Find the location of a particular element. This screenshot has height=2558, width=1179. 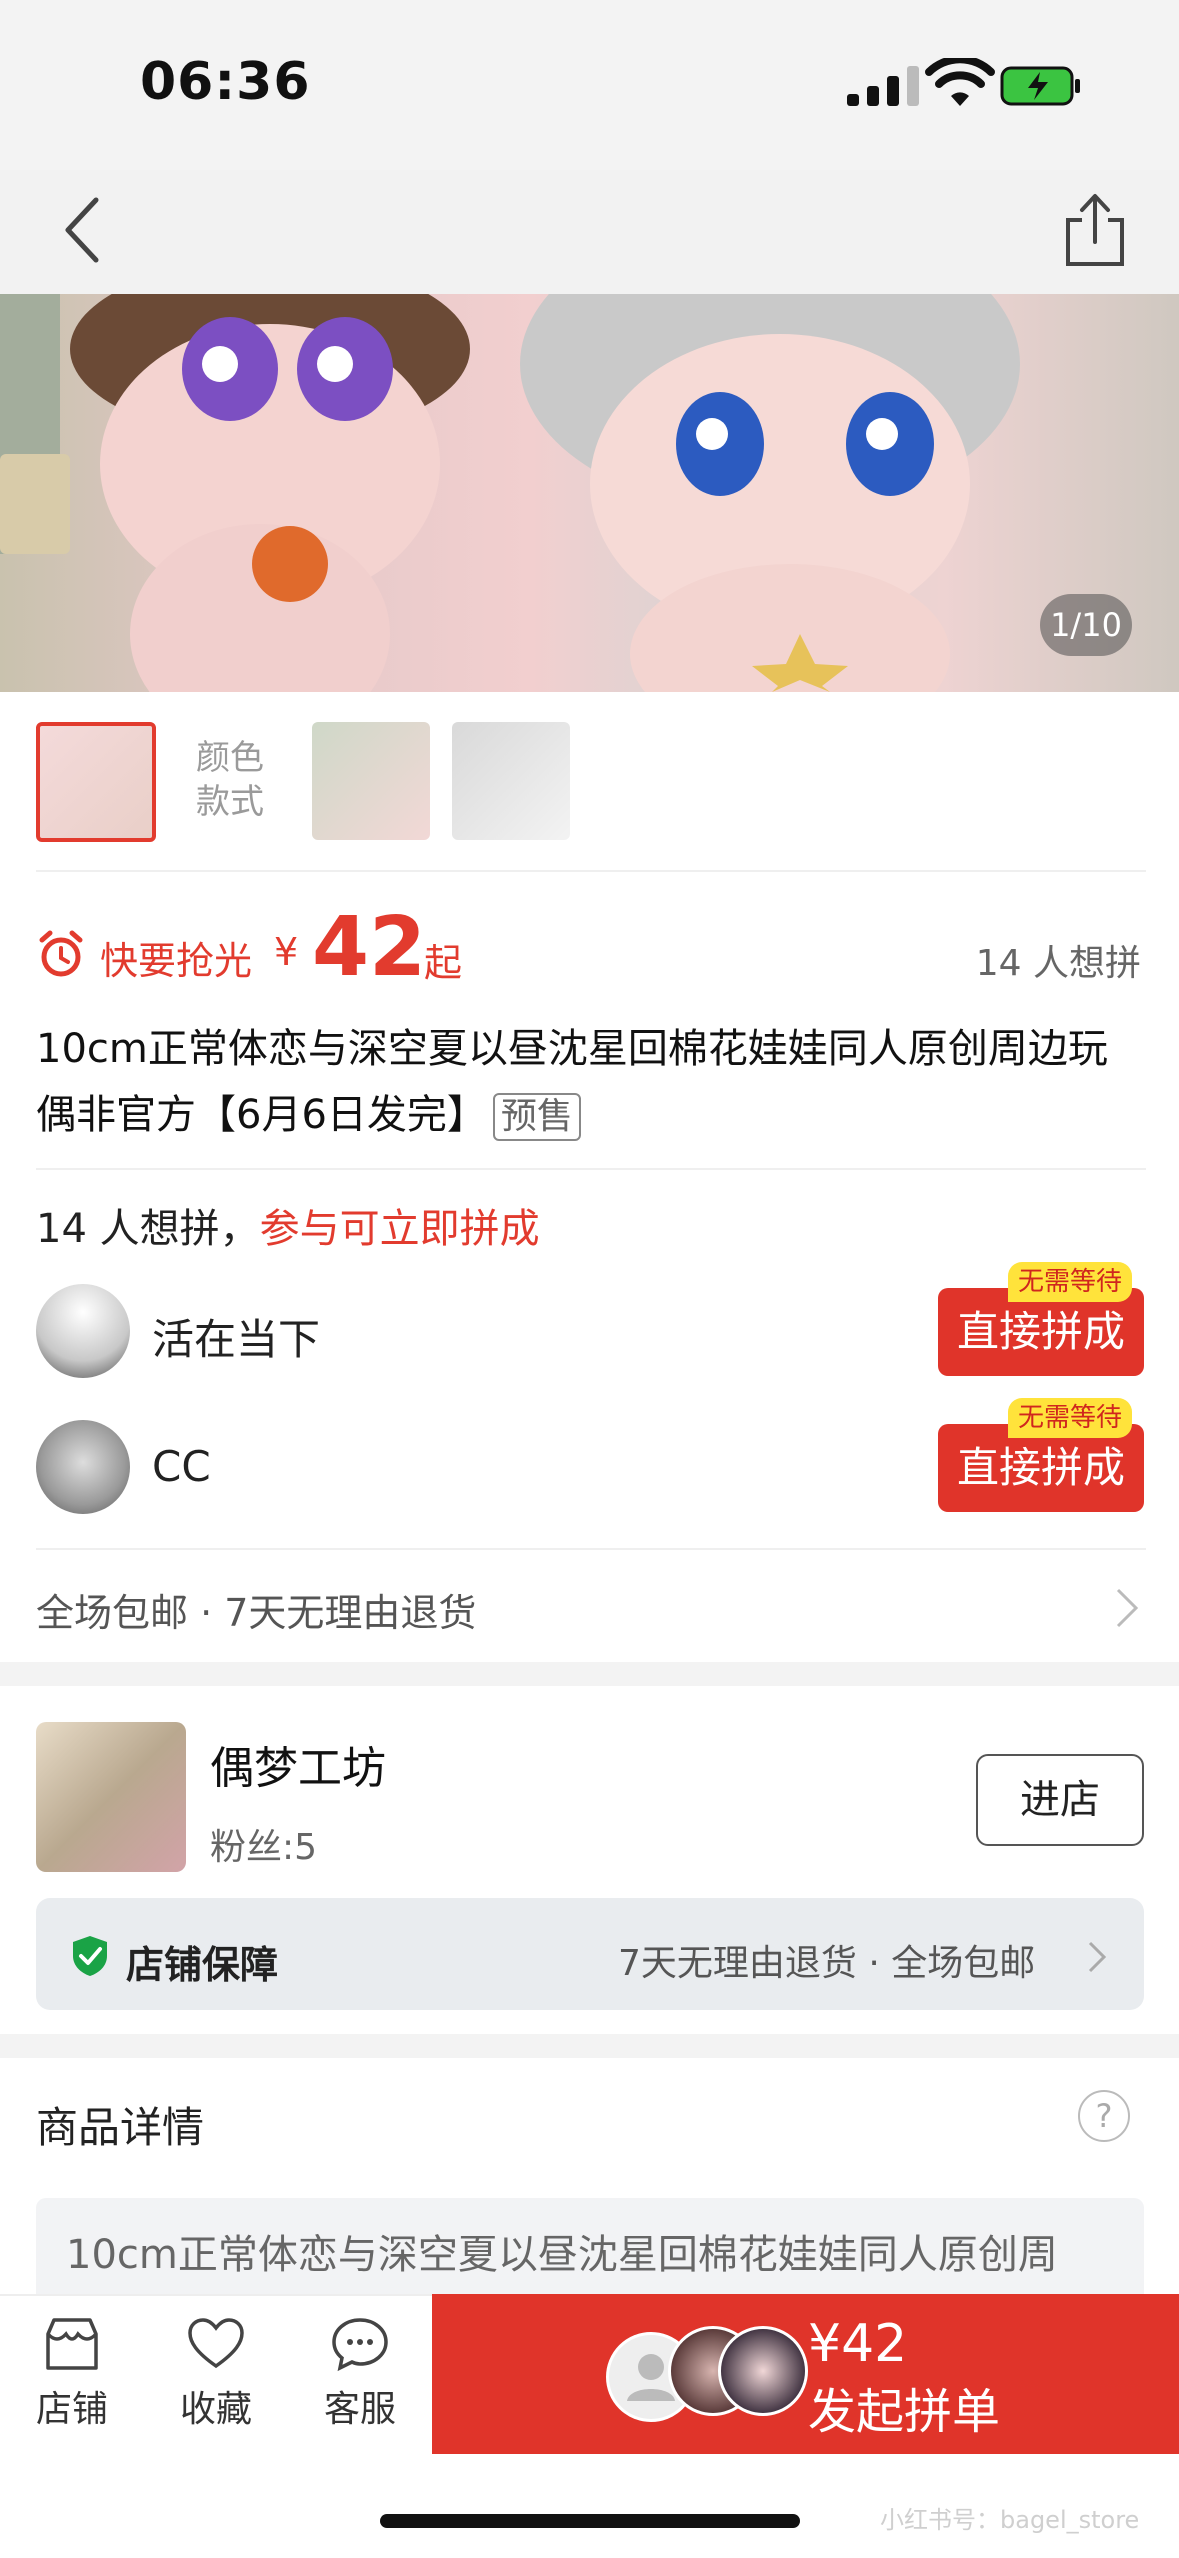

variant-label: 颜色款式 is located at coordinates (230, 780).